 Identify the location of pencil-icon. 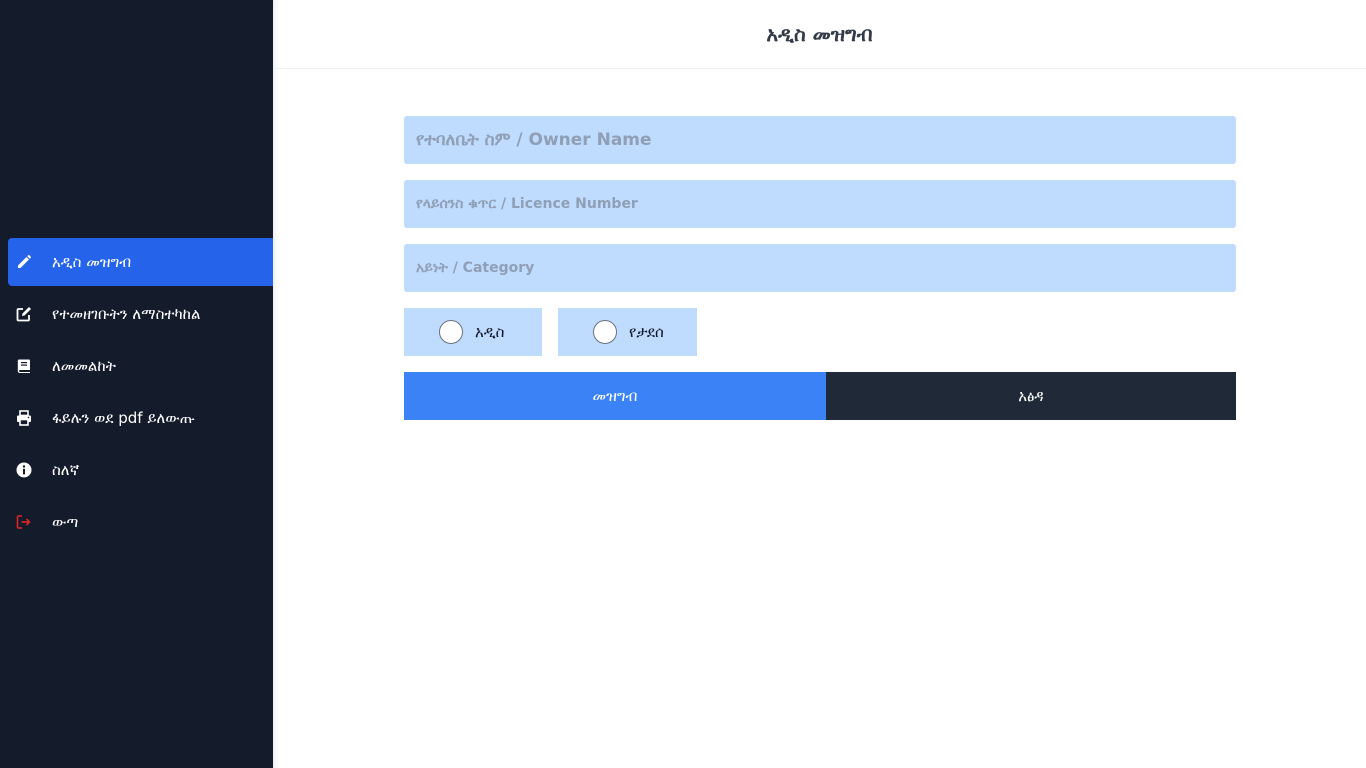
(24, 262).